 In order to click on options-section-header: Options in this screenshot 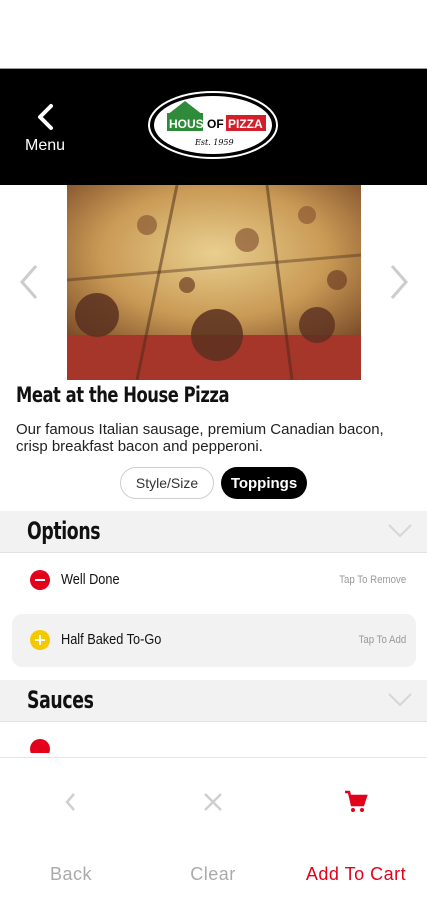, I will do `click(213, 532)`.